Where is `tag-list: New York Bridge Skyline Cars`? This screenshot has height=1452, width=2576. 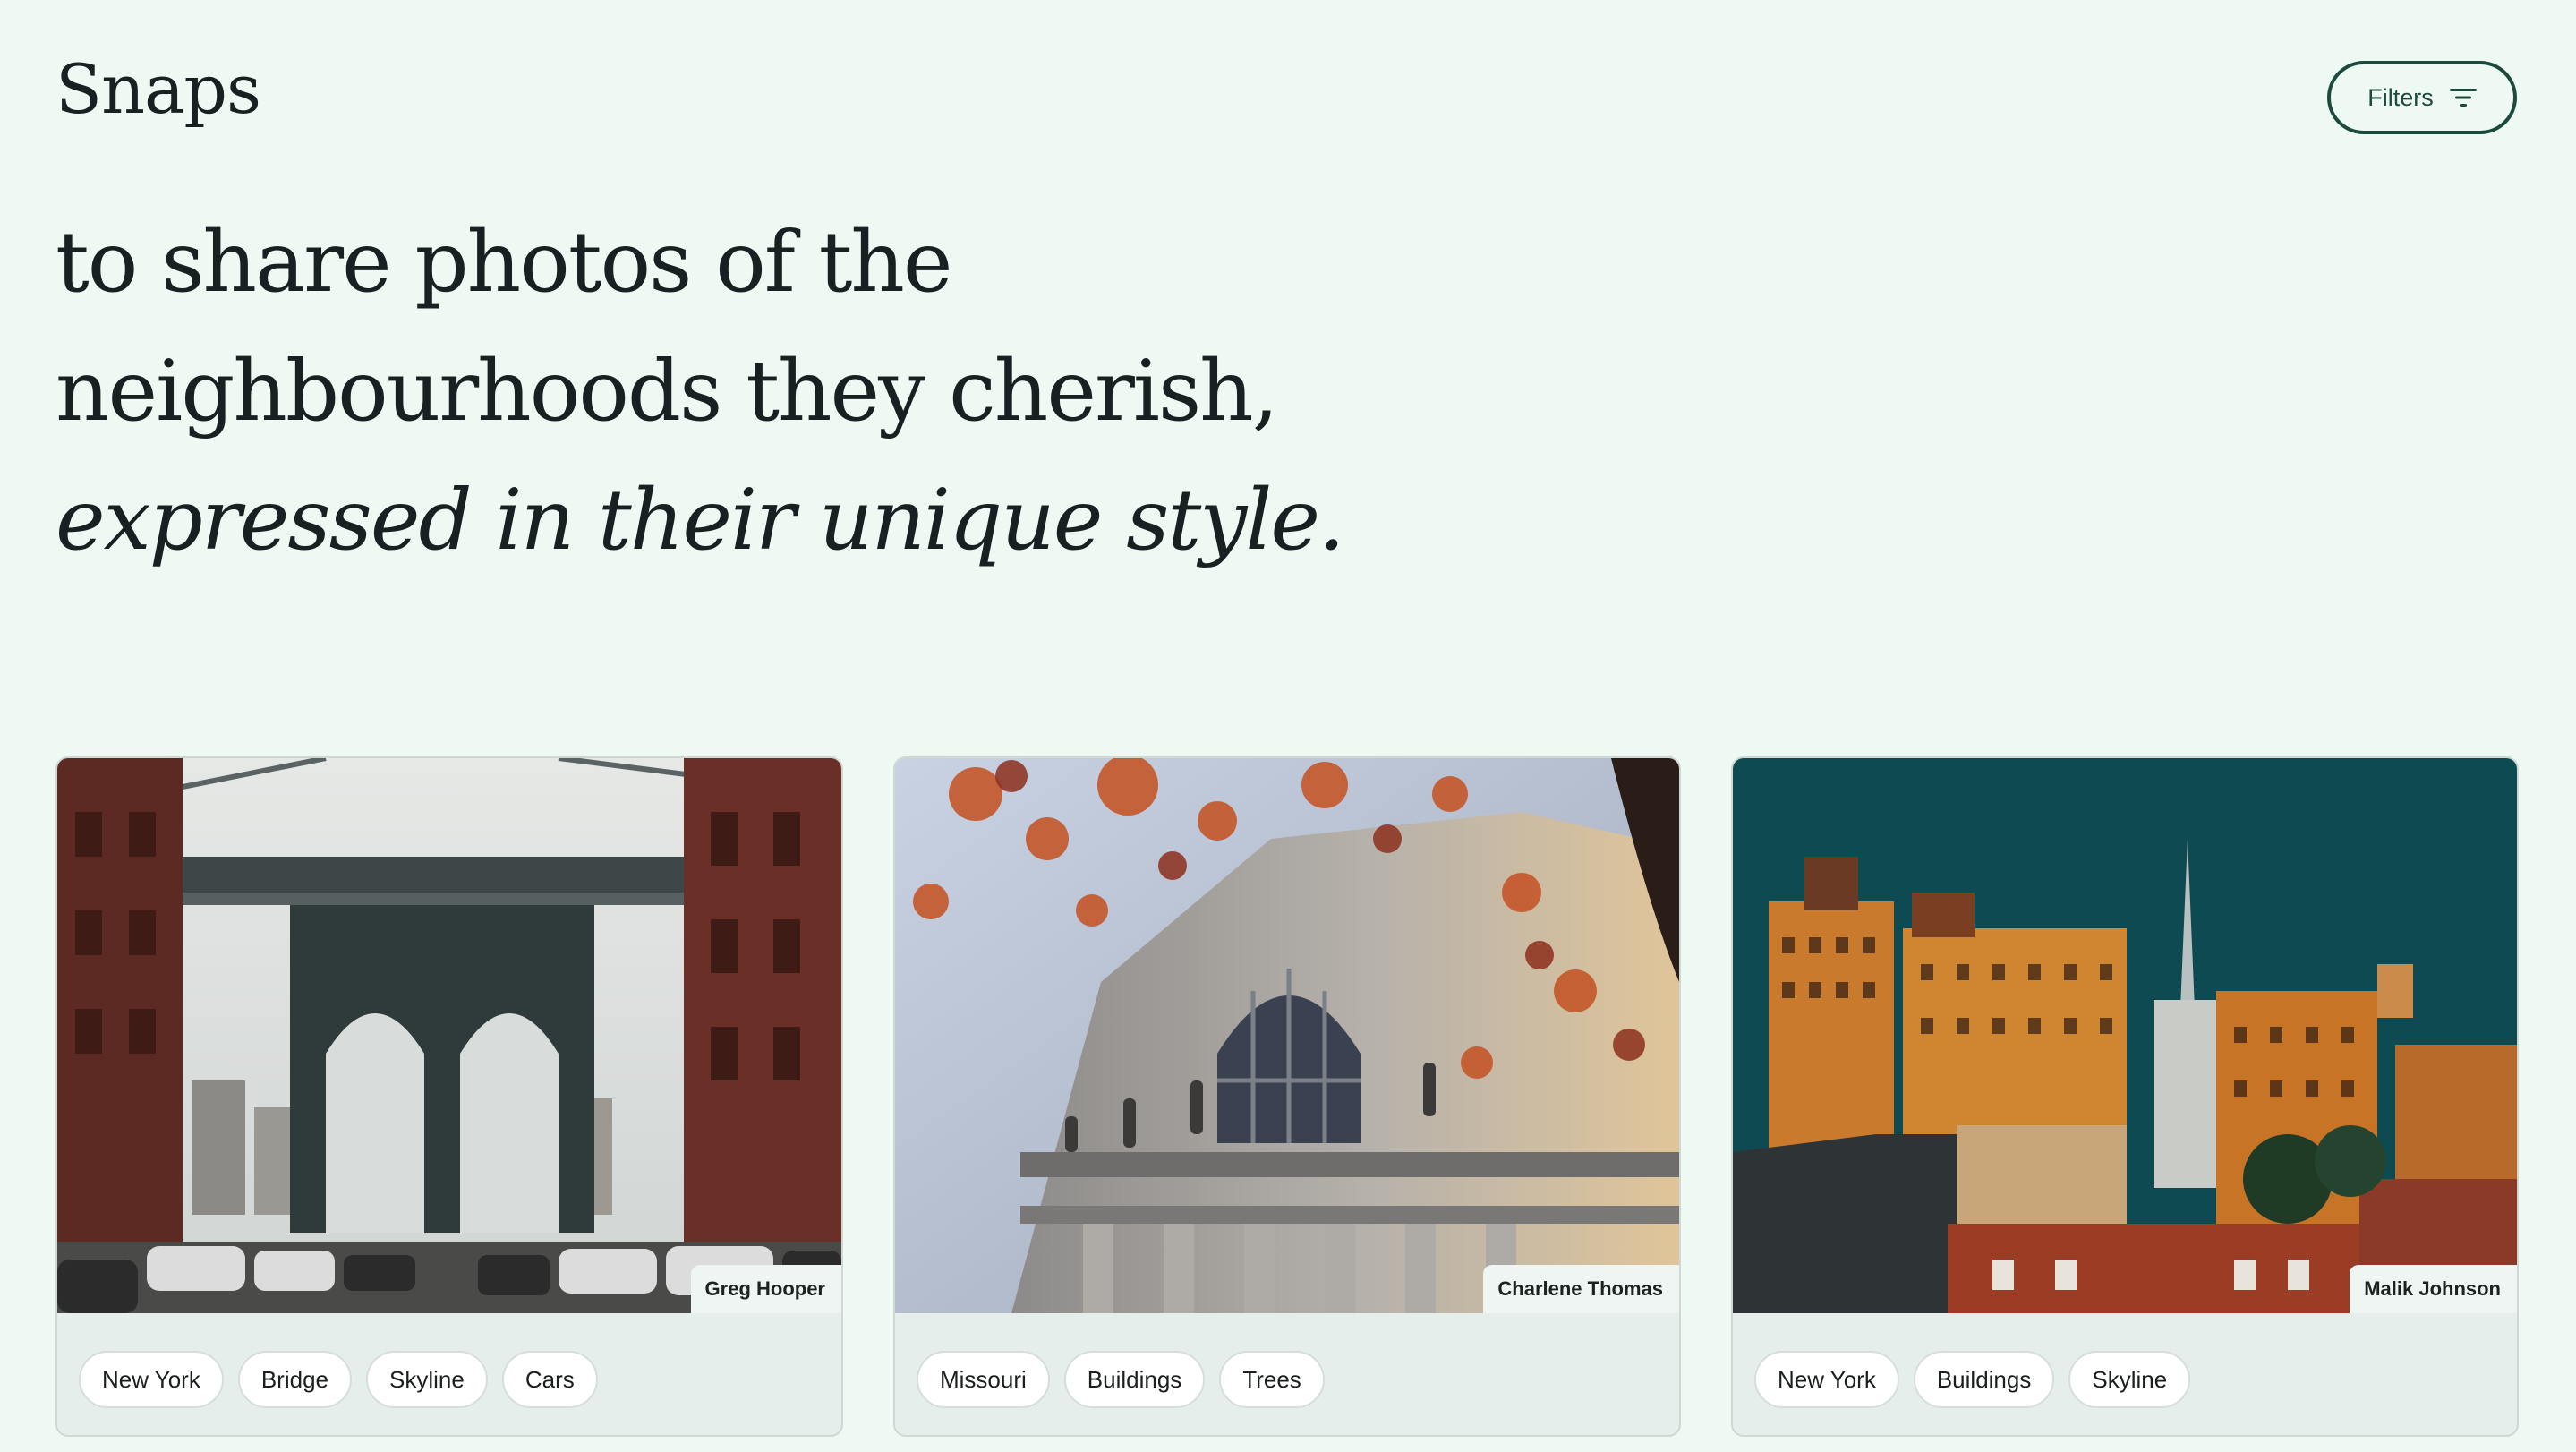 tag-list: New York Bridge Skyline Cars is located at coordinates (338, 1379).